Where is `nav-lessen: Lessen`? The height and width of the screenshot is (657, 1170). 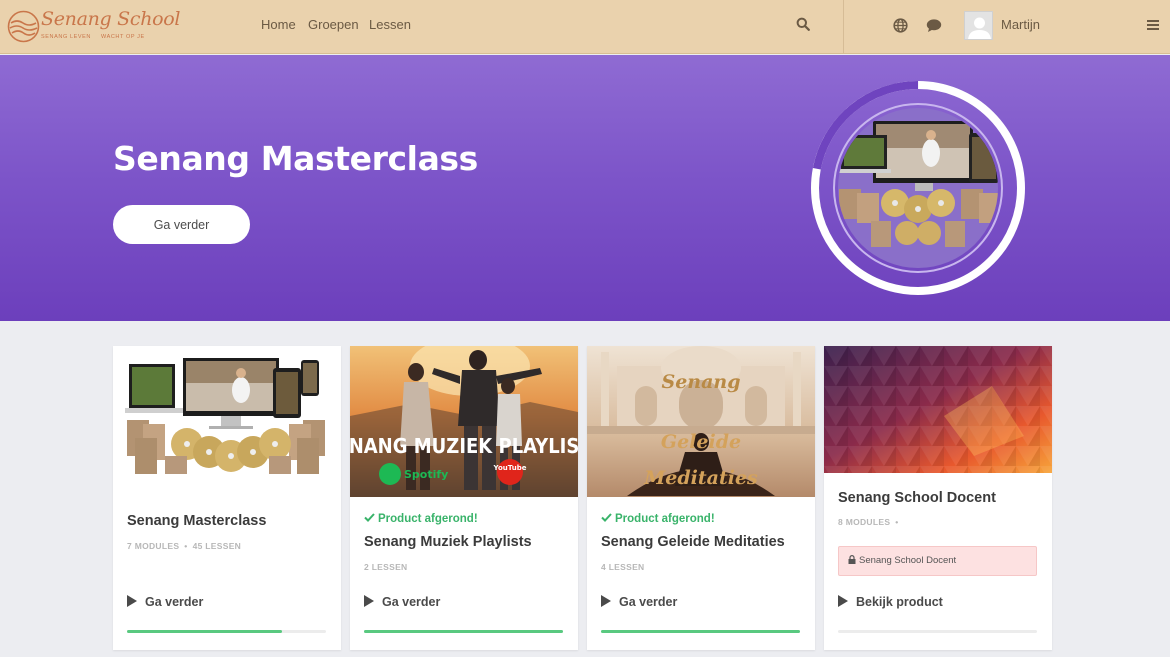
nav-lessen: Lessen is located at coordinates (390, 24).